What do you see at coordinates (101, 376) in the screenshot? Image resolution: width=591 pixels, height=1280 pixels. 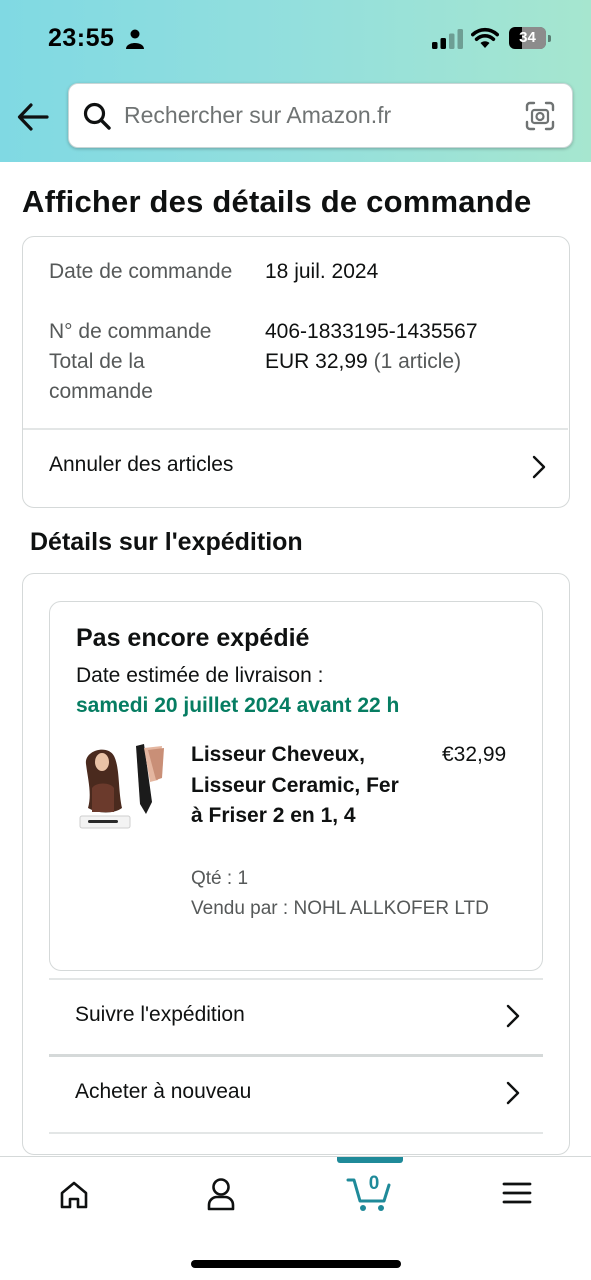 I see `order-total-label: Total de la commande` at bounding box center [101, 376].